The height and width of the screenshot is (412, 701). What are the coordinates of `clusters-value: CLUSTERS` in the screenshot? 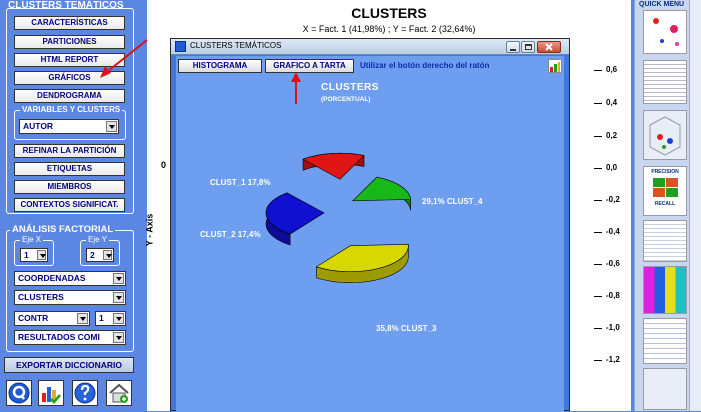 It's located at (41, 297).